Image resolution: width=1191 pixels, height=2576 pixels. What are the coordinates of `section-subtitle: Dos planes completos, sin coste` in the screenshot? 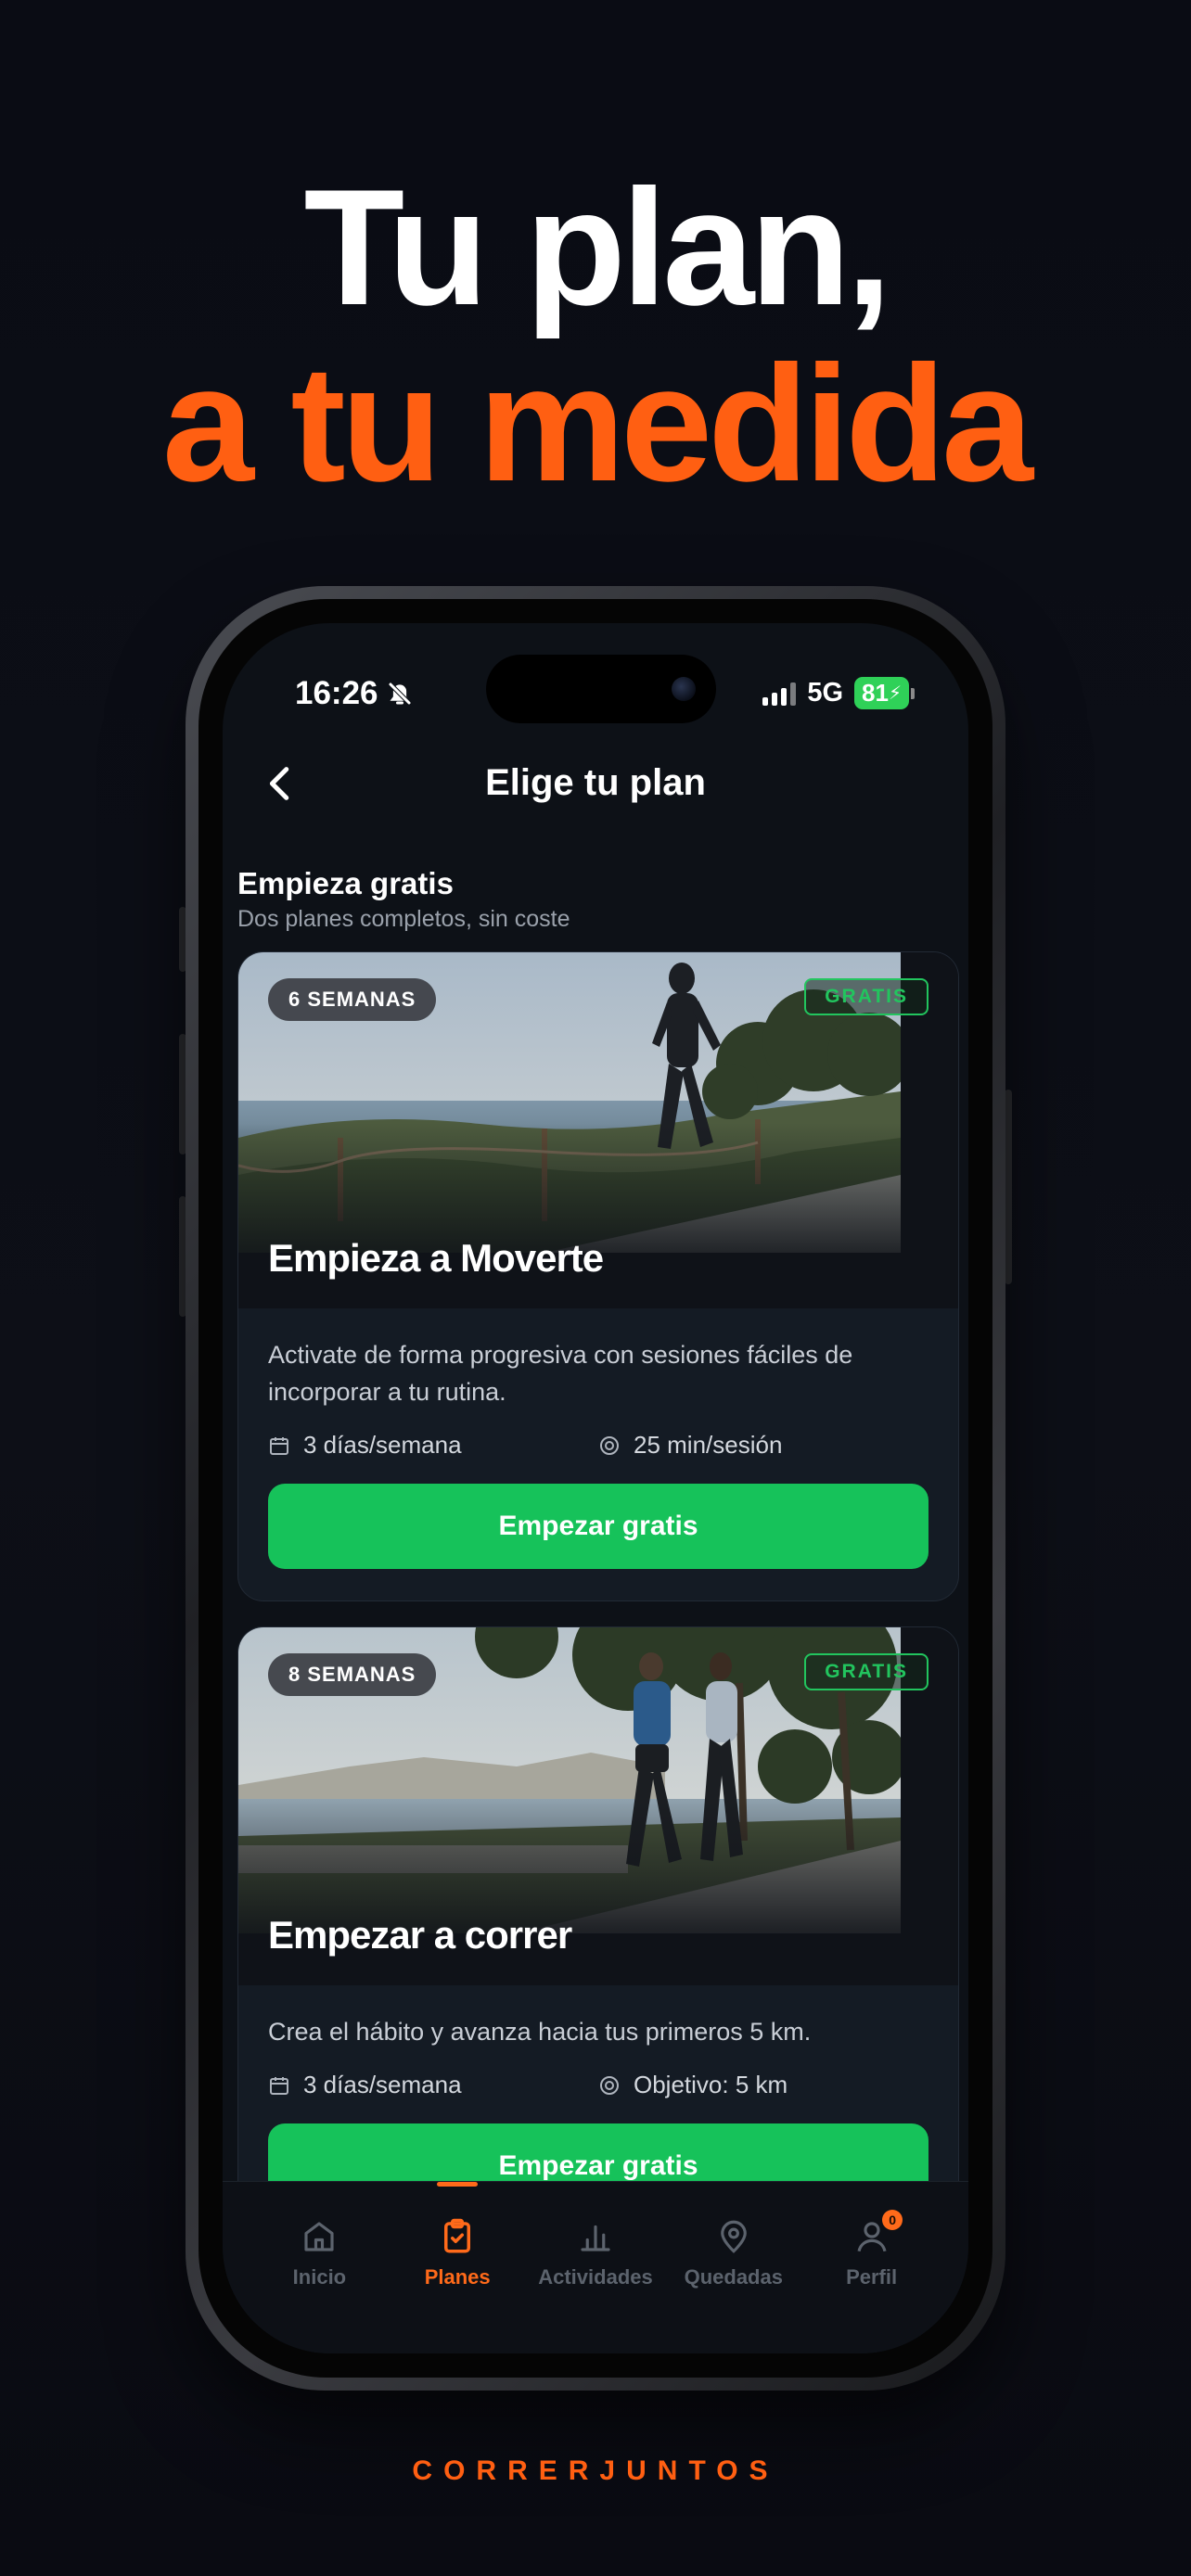 It's located at (403, 919).